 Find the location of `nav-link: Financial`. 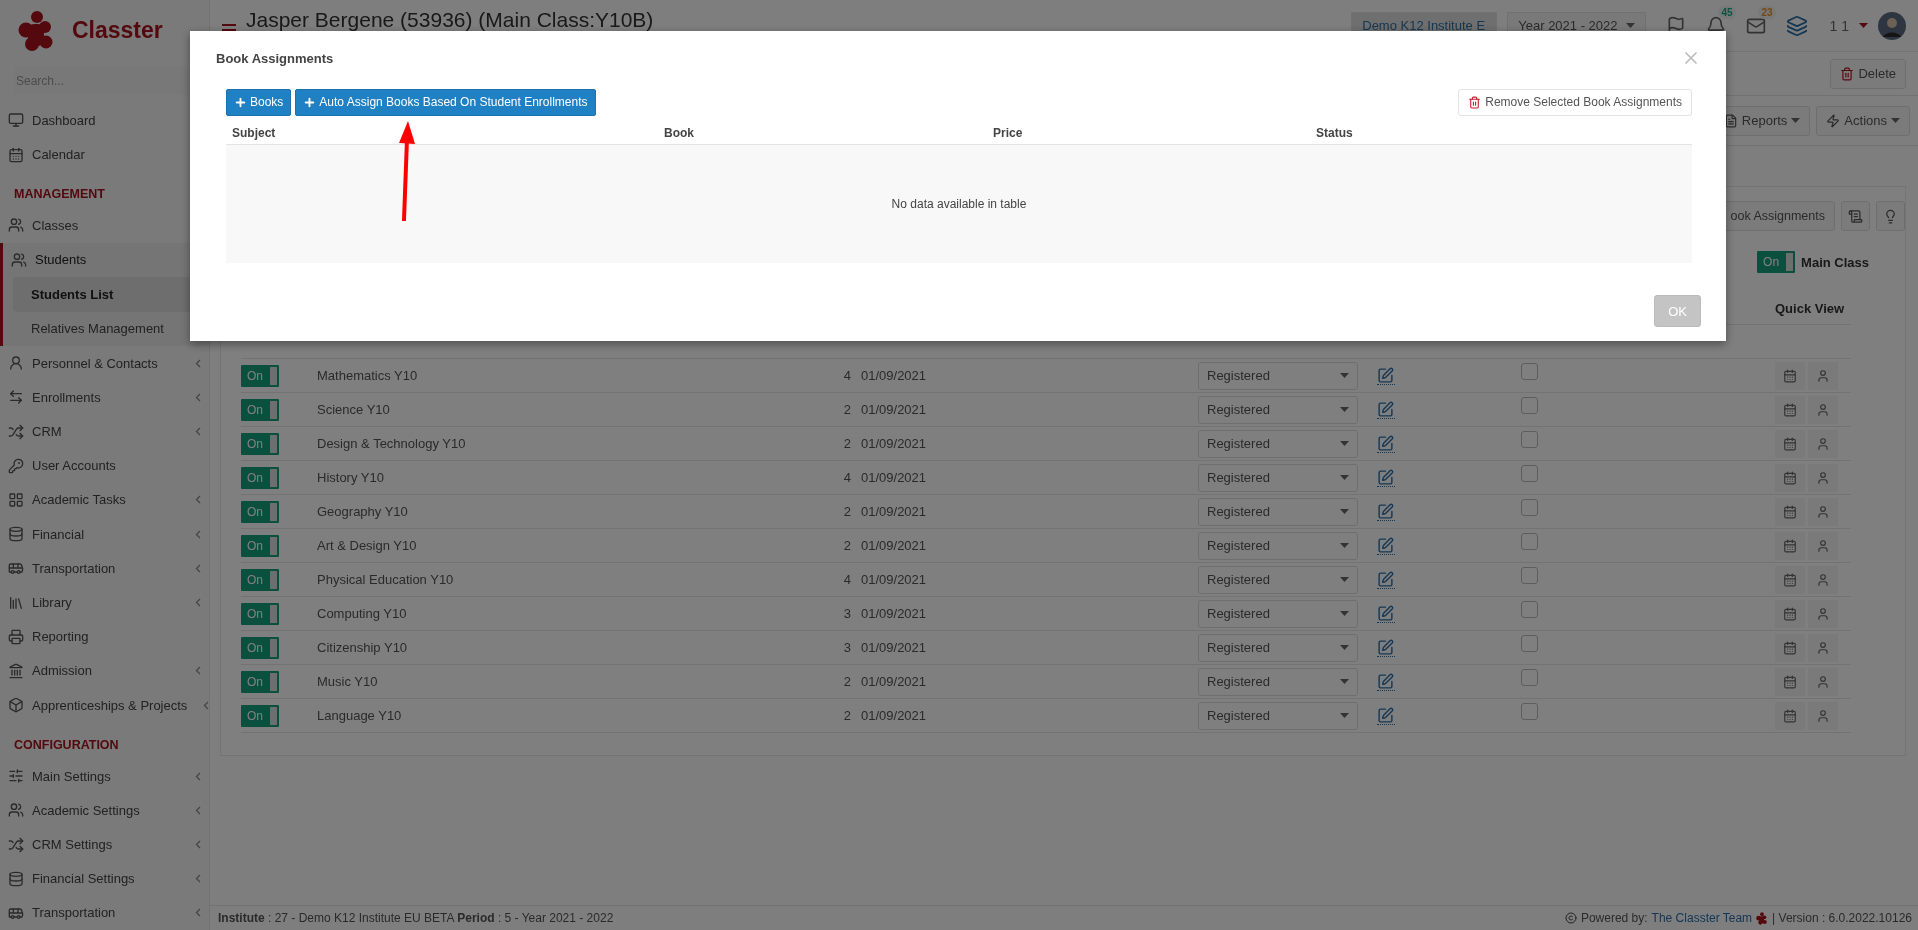

nav-link: Financial is located at coordinates (104, 534).